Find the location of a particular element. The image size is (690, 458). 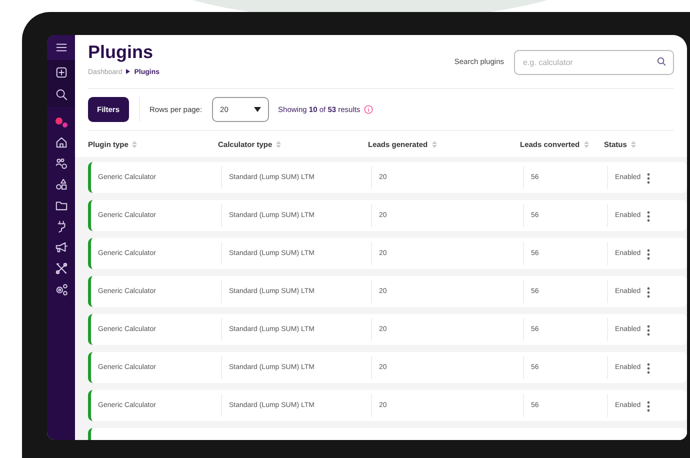

megaphone-icon is located at coordinates (61, 247).